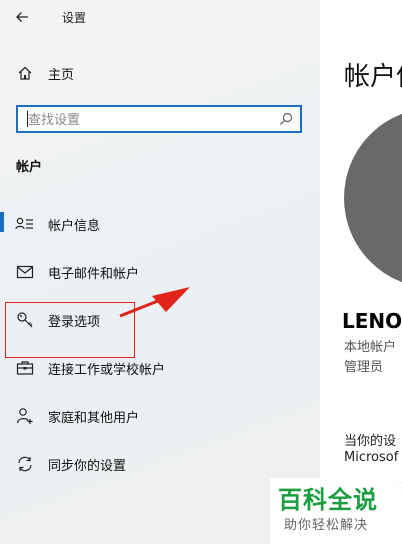 The width and height of the screenshot is (402, 544). What do you see at coordinates (107, 370) in the screenshot?
I see `nav-work-school-label: 连接工作或学校帐户` at bounding box center [107, 370].